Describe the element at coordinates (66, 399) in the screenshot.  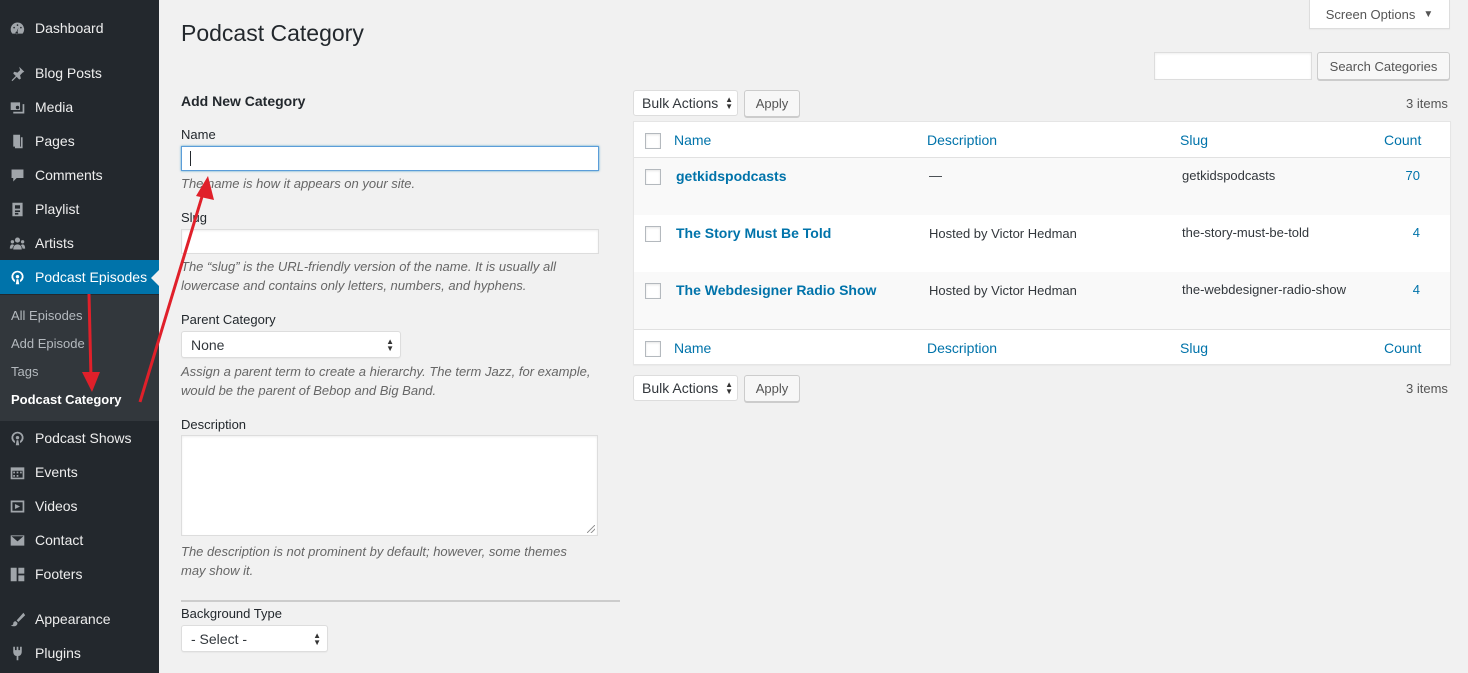
I see `submenu-podcast-category: Podcast Category` at that location.